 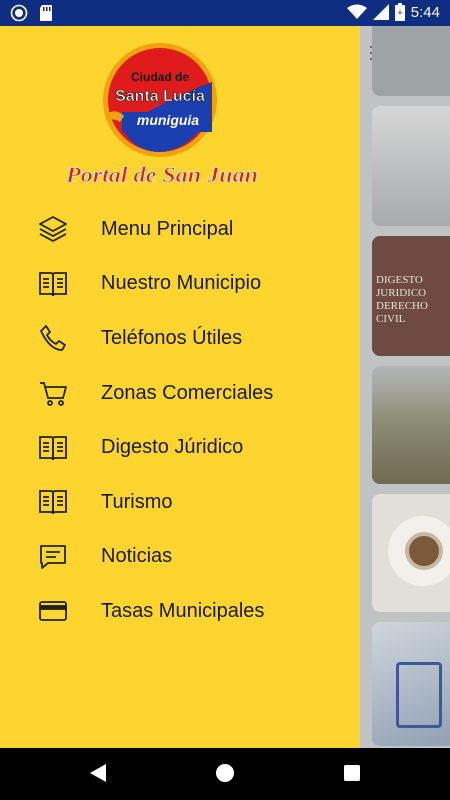 I want to click on menu-item-menu-principal: Menu Principal, so click(x=180, y=229).